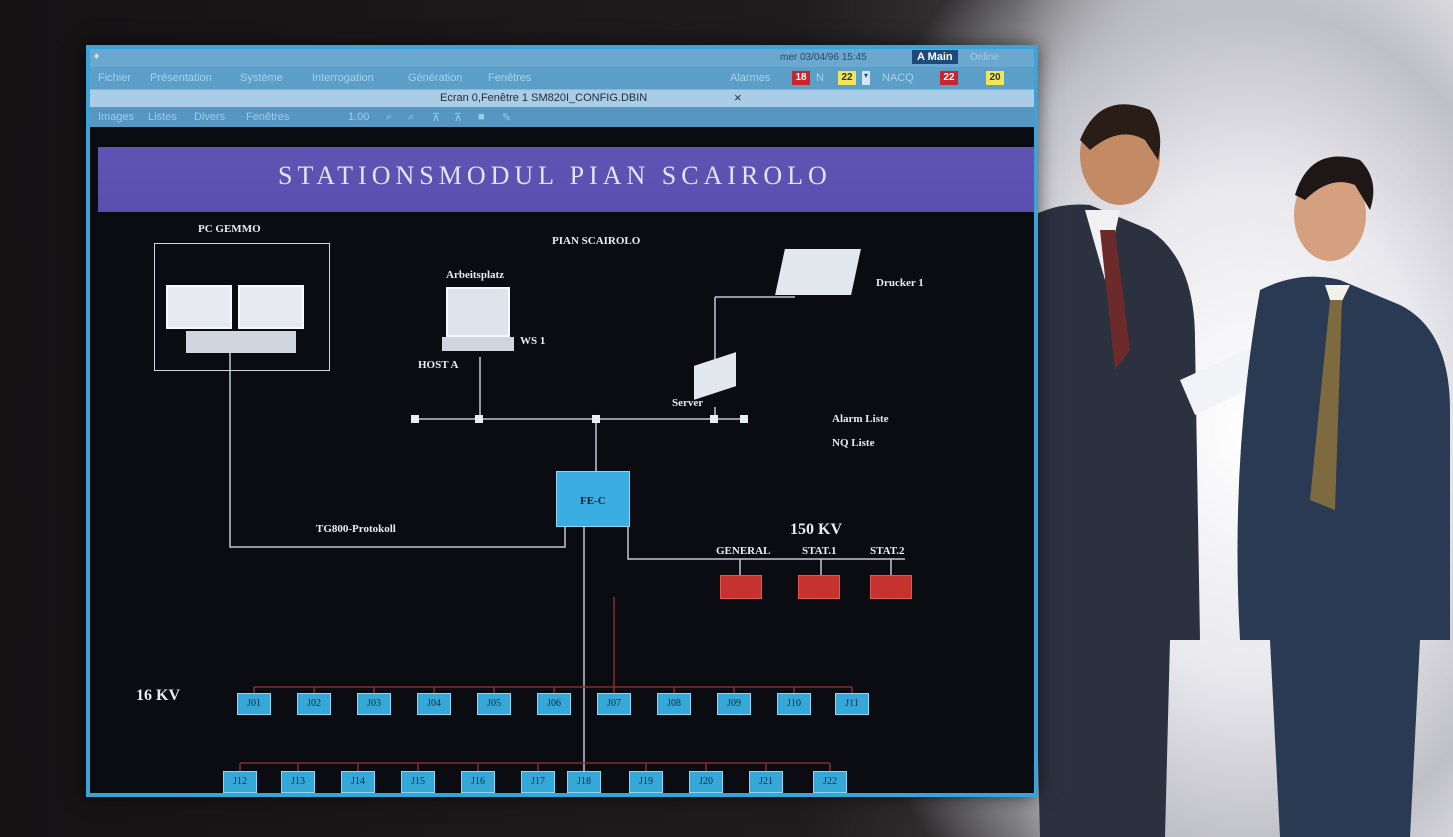  I want to click on feeder-j16: J16, so click(478, 782).